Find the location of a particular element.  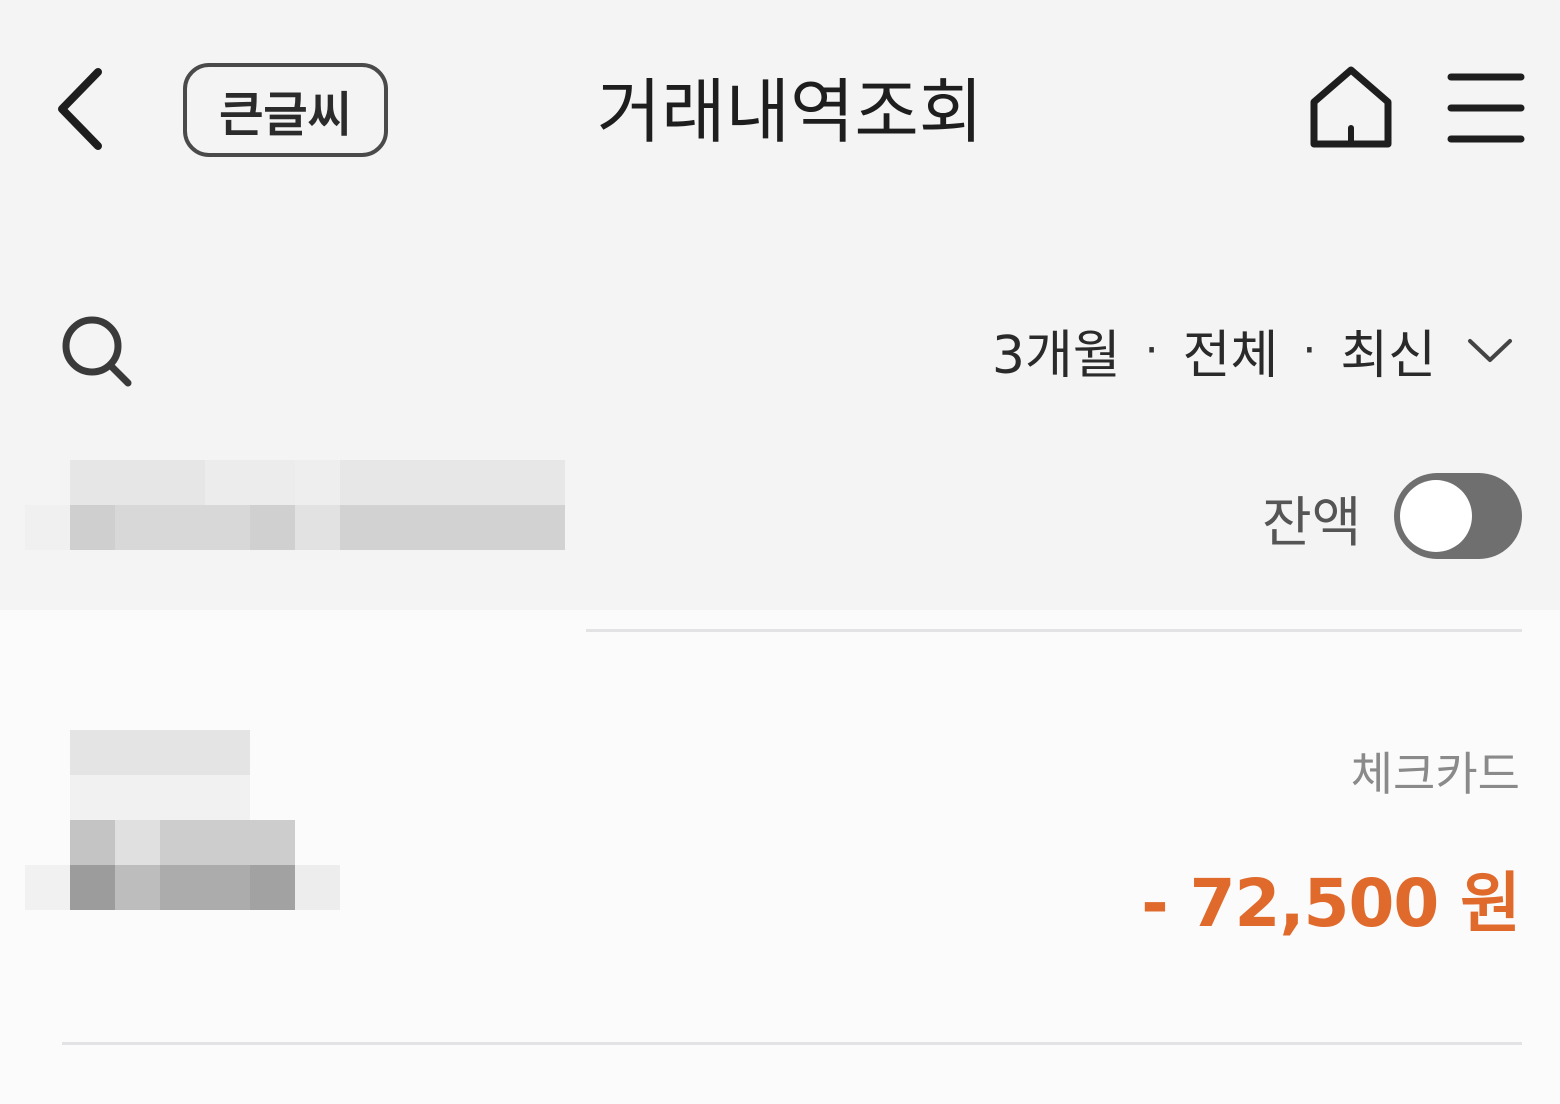

chevron-left-icon is located at coordinates (80, 109).